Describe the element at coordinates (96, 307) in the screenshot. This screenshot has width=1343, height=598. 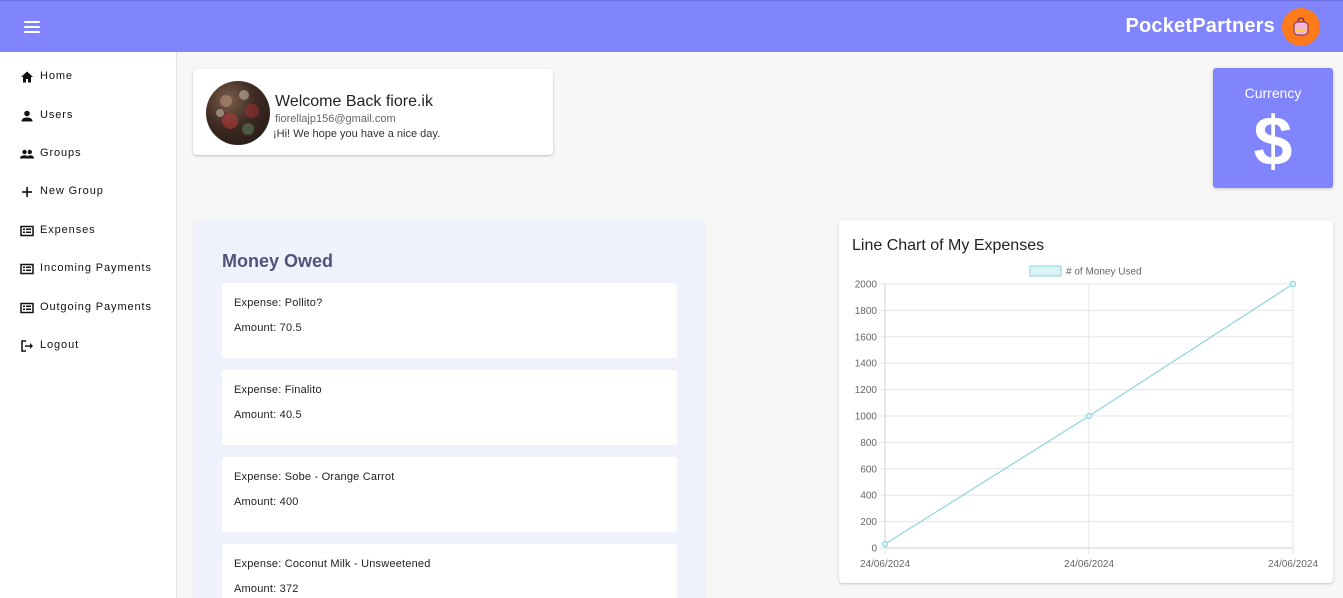
I see `sidebar-item-label: Outgoing Payments` at that location.